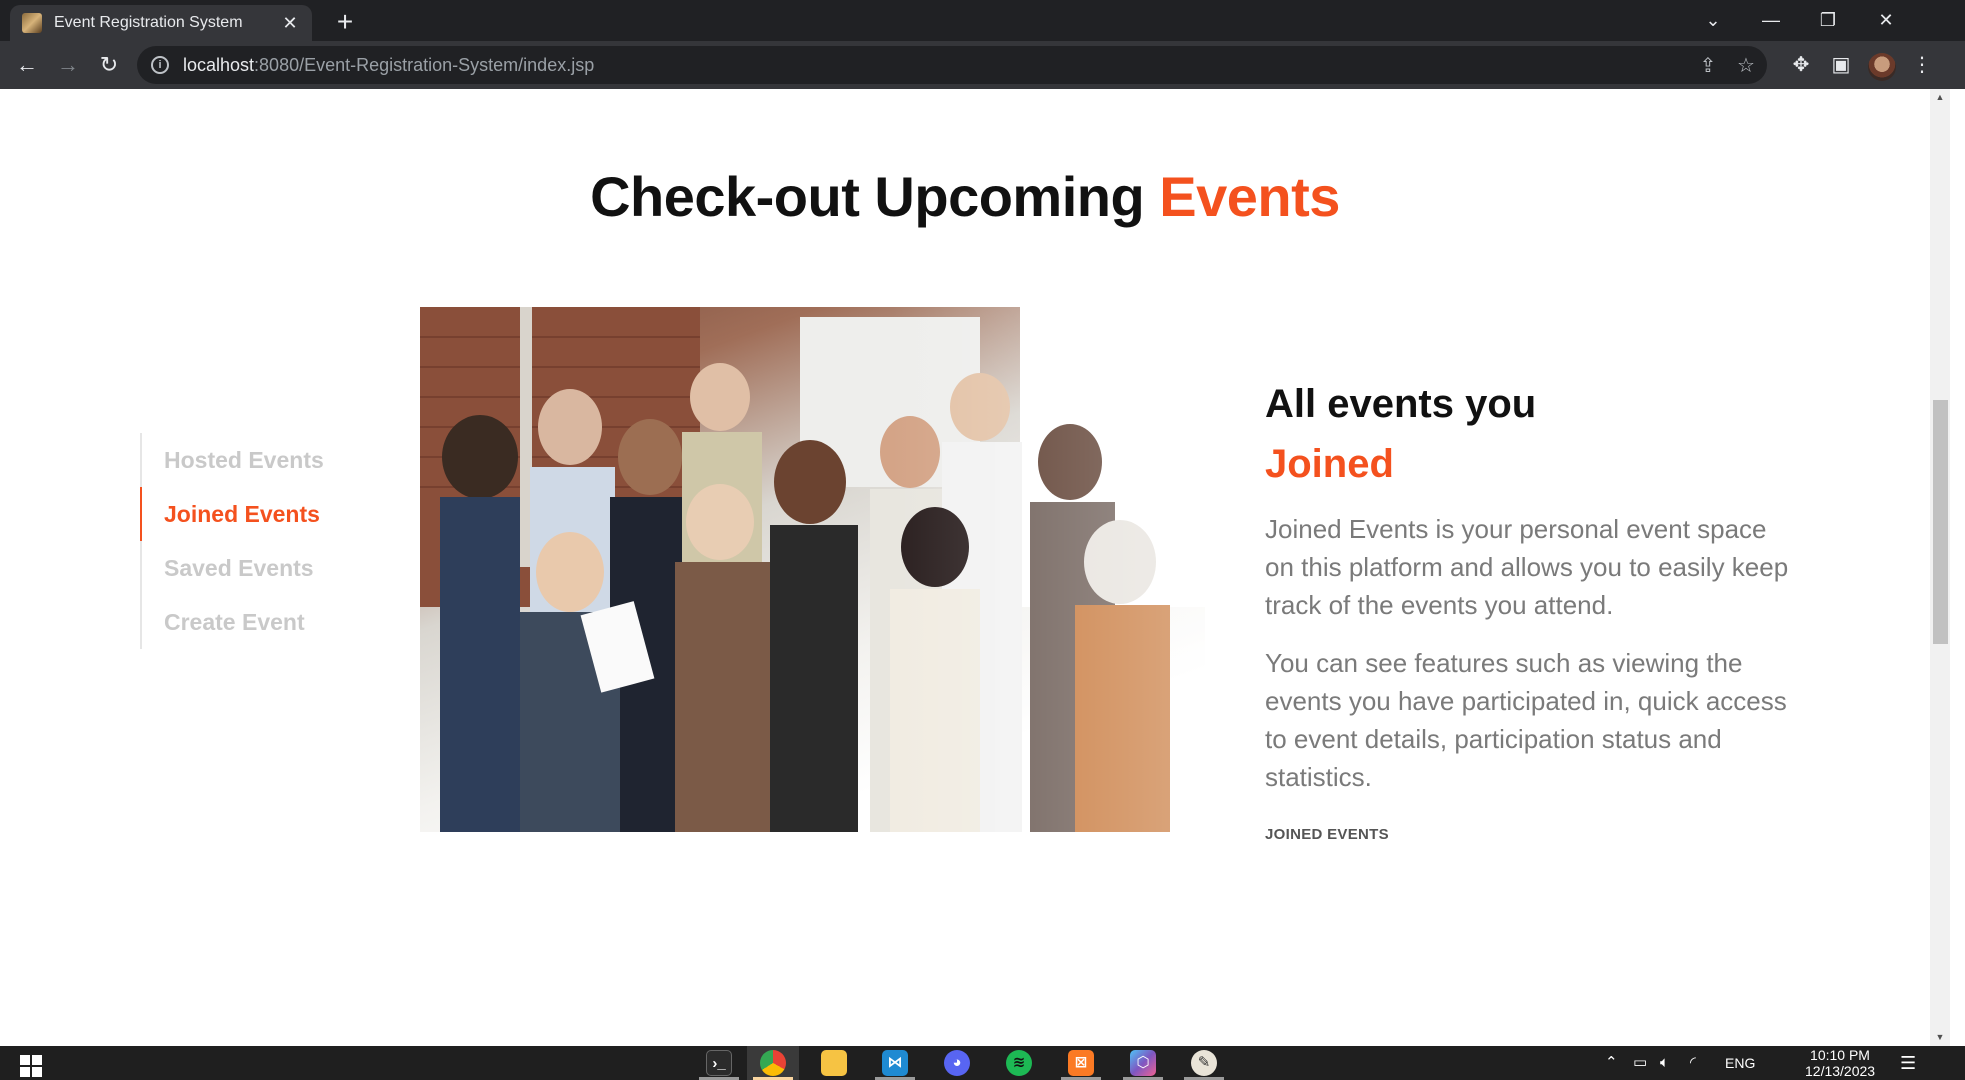 The height and width of the screenshot is (1080, 1965). What do you see at coordinates (1940, 522) in the screenshot?
I see `scrollbar-thumb` at bounding box center [1940, 522].